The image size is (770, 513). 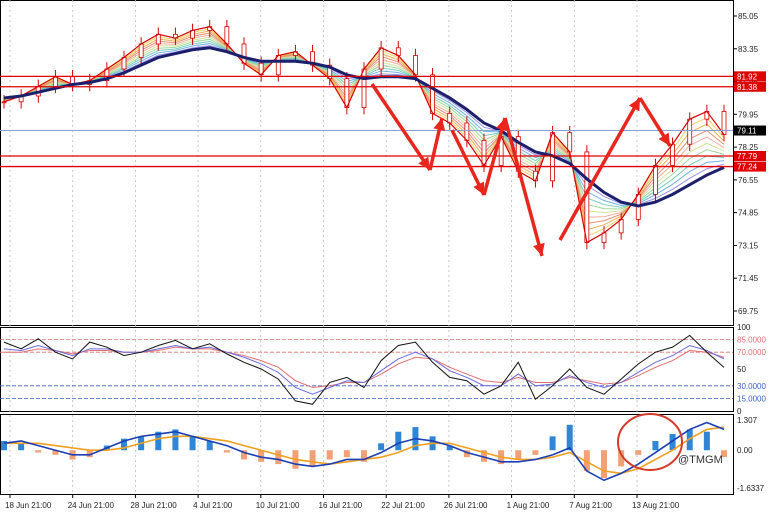 What do you see at coordinates (28, 505) in the screenshot?
I see `x-tick-label: 18 Jun 21:00` at bounding box center [28, 505].